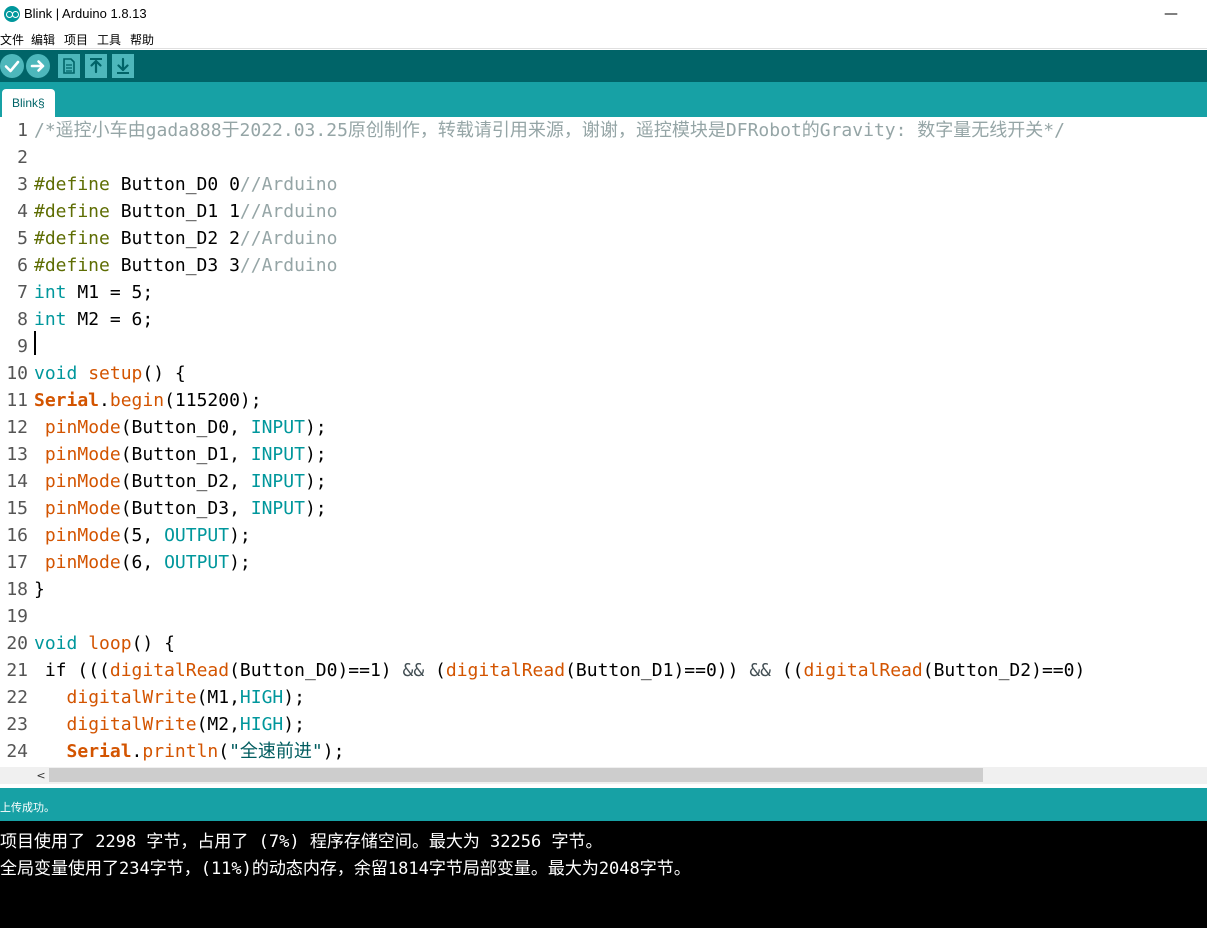 This screenshot has height=928, width=1207. What do you see at coordinates (142, 39) in the screenshot?
I see `menu-help: 帮助` at bounding box center [142, 39].